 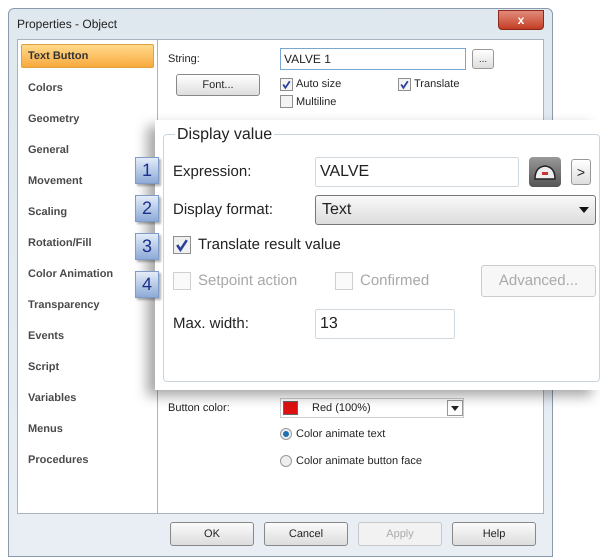 What do you see at coordinates (385, 324) in the screenshot?
I see `max-width-field: 13` at bounding box center [385, 324].